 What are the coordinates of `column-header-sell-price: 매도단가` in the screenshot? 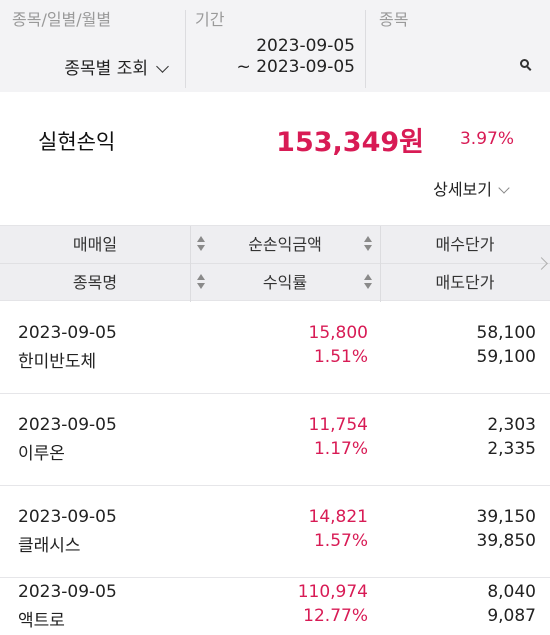 It's located at (465, 282).